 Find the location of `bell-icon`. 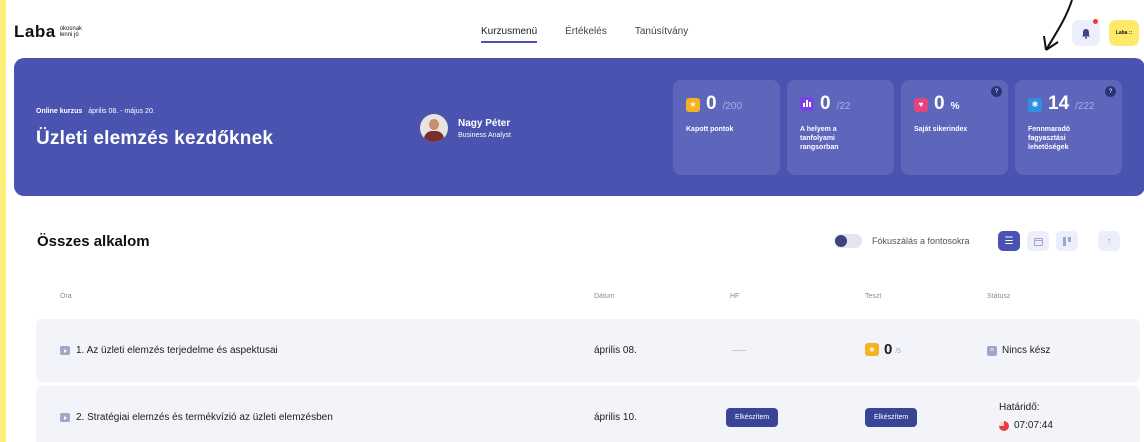

bell-icon is located at coordinates (1086, 33).